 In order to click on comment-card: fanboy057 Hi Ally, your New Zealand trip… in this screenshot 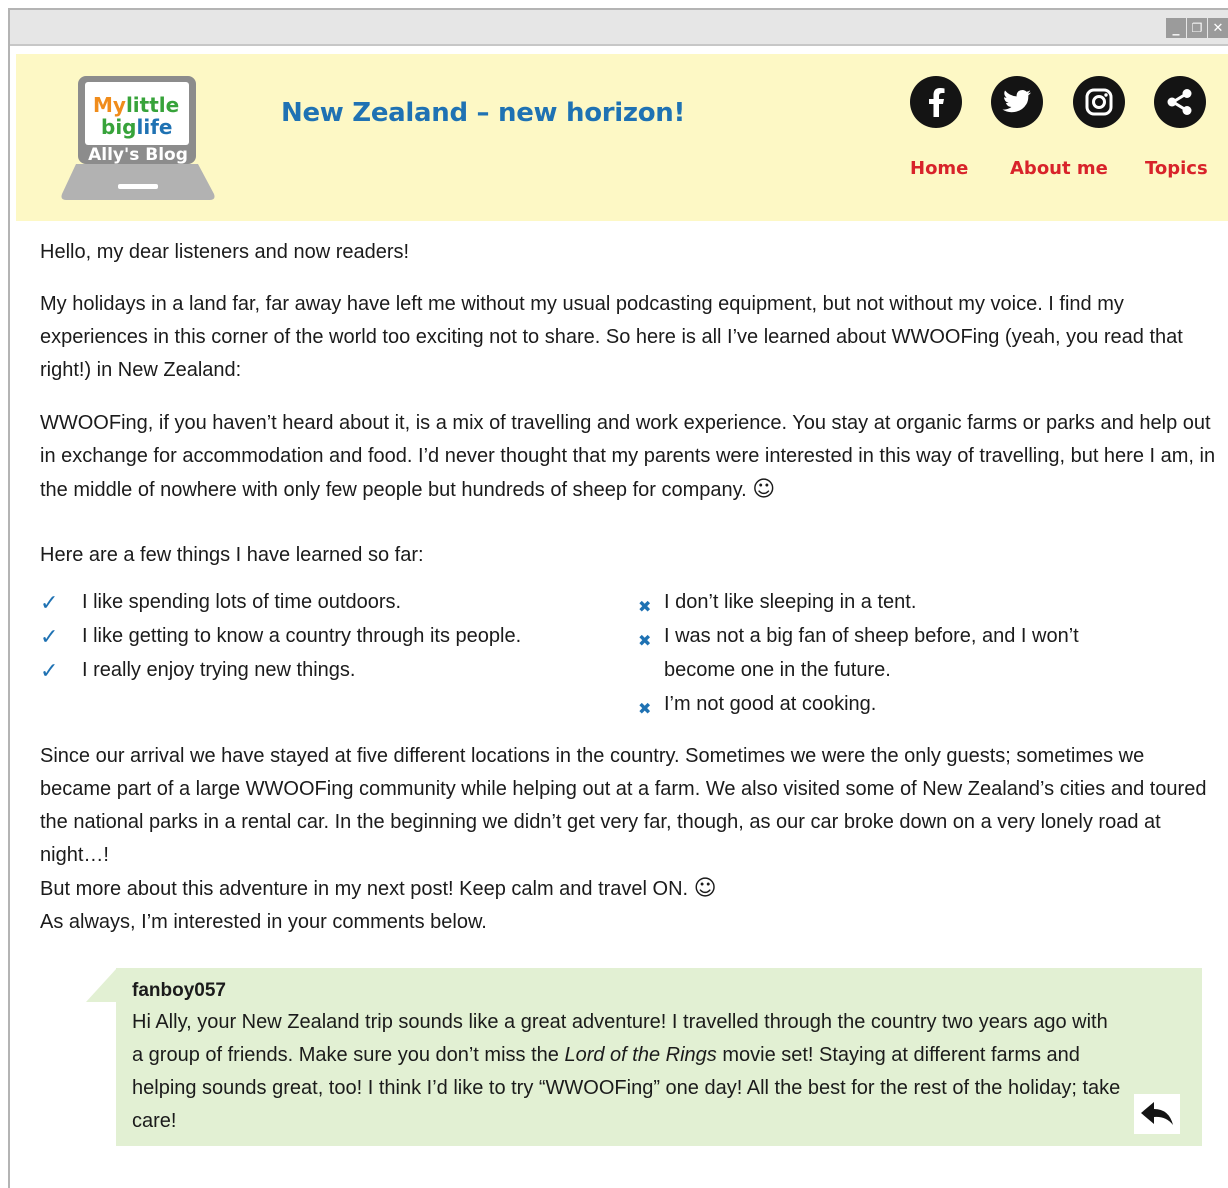, I will do `click(659, 1057)`.